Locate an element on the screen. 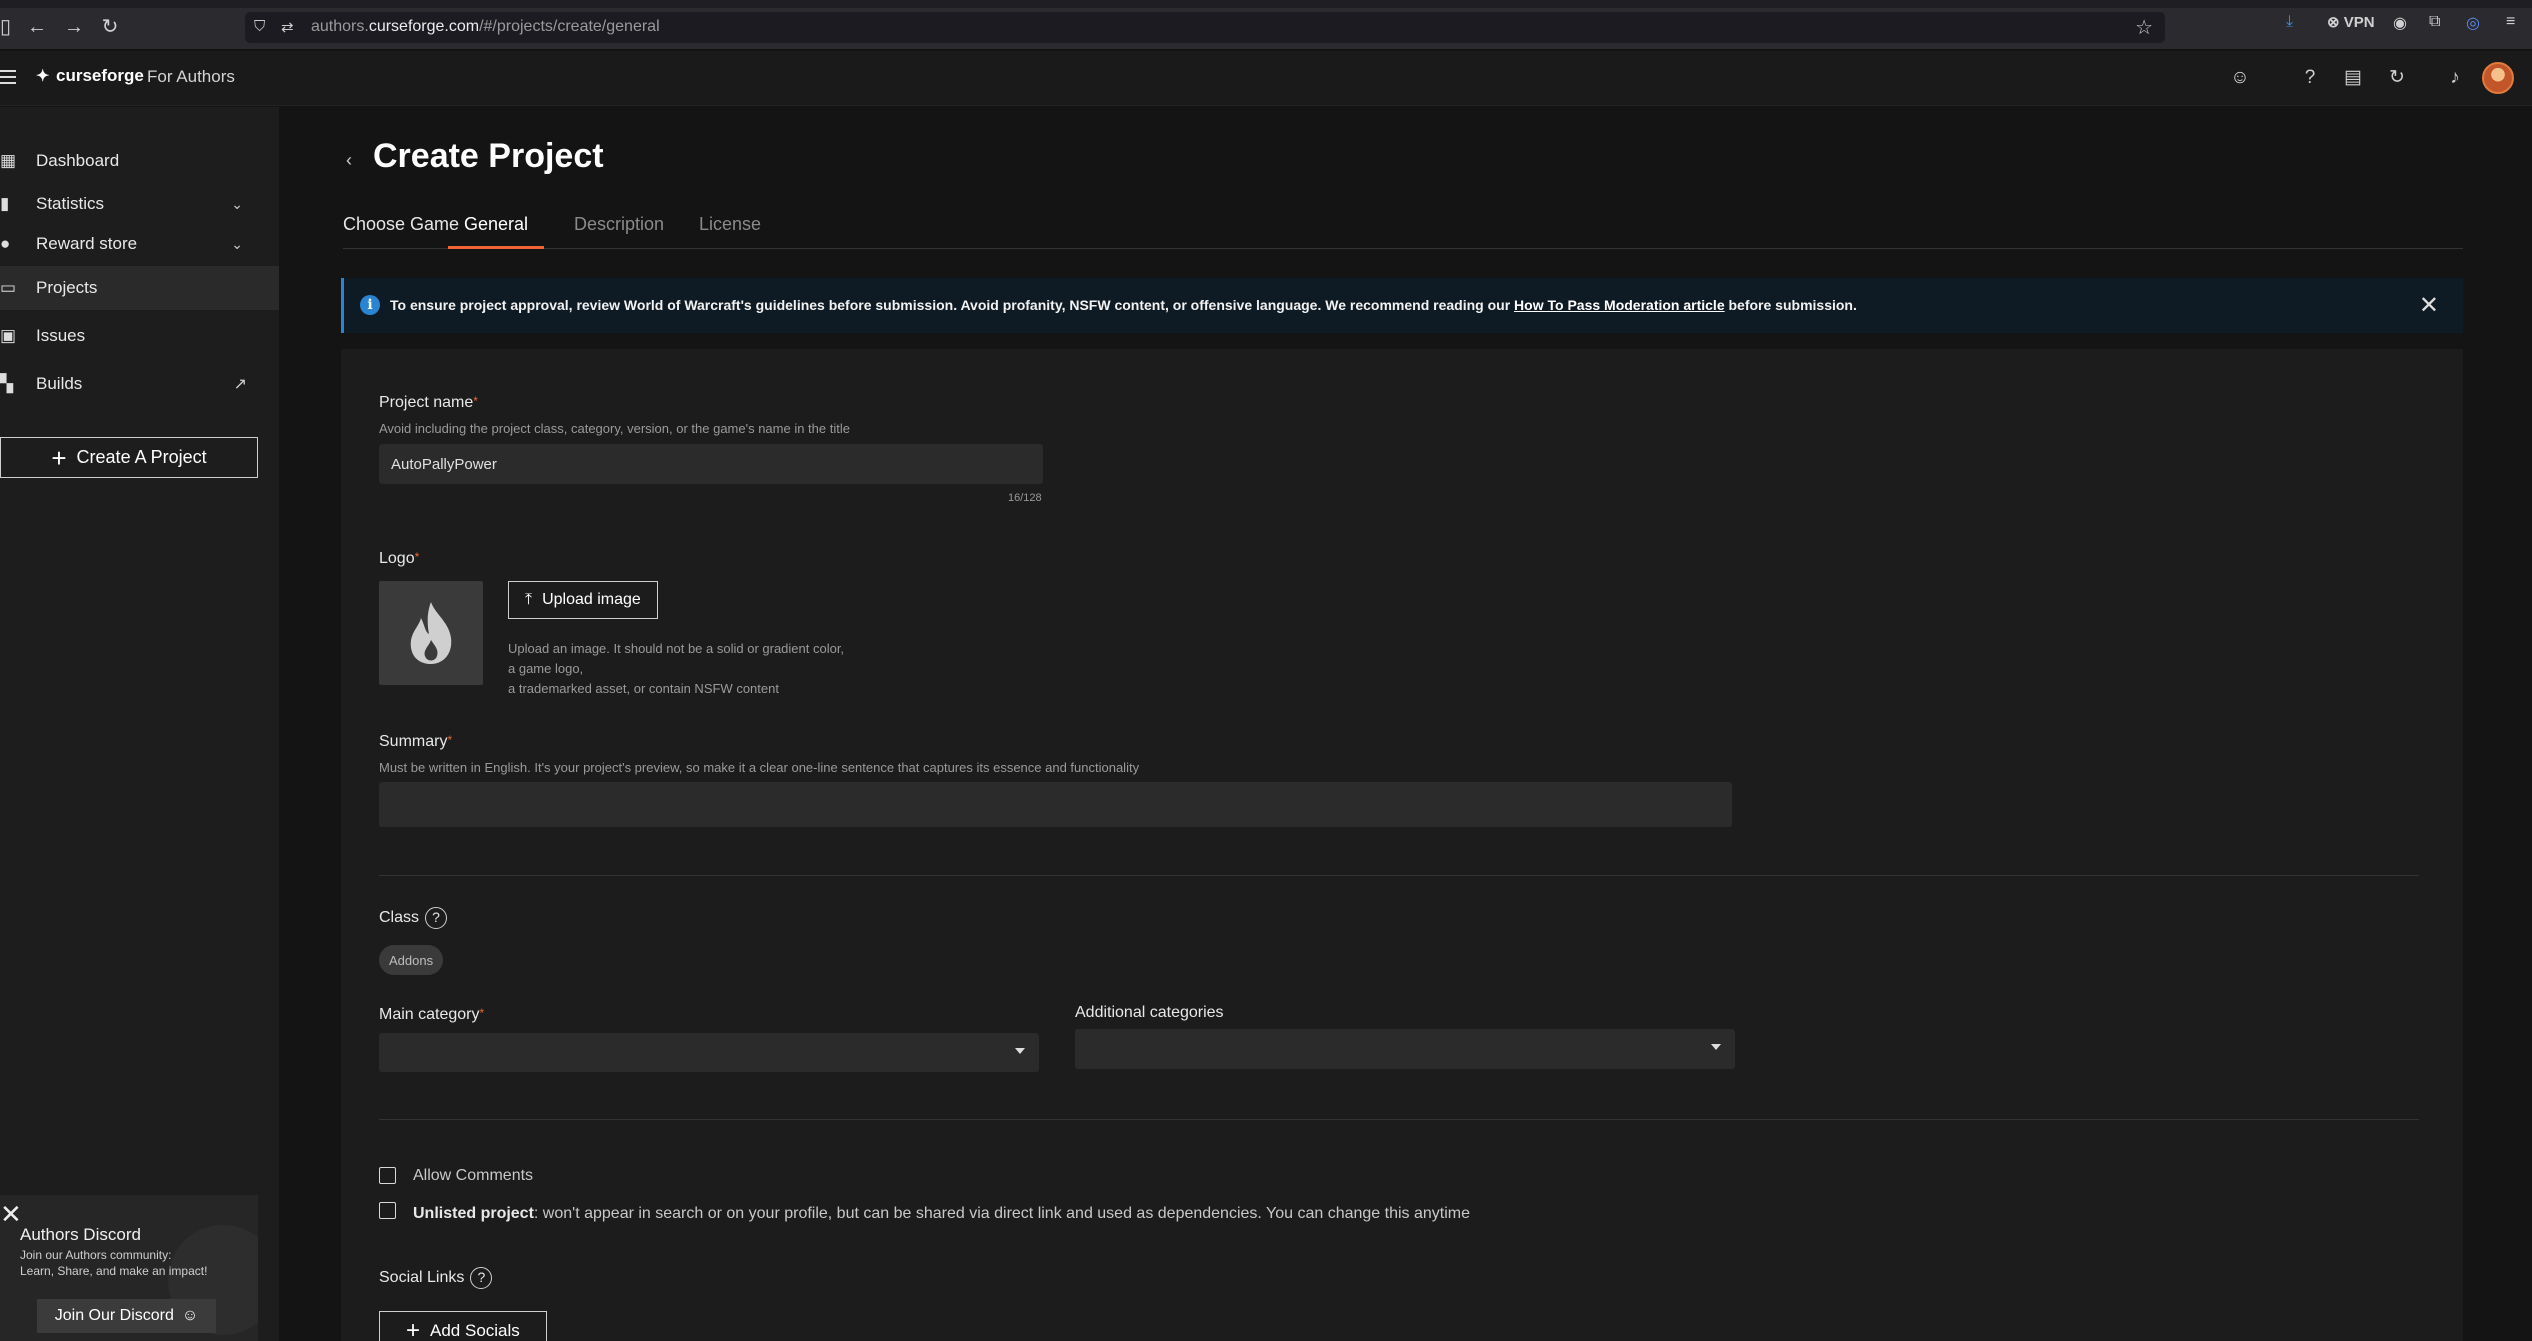 Image resolution: width=2532 pixels, height=1341 pixels. refresh-icon: ↻ is located at coordinates (2397, 78).